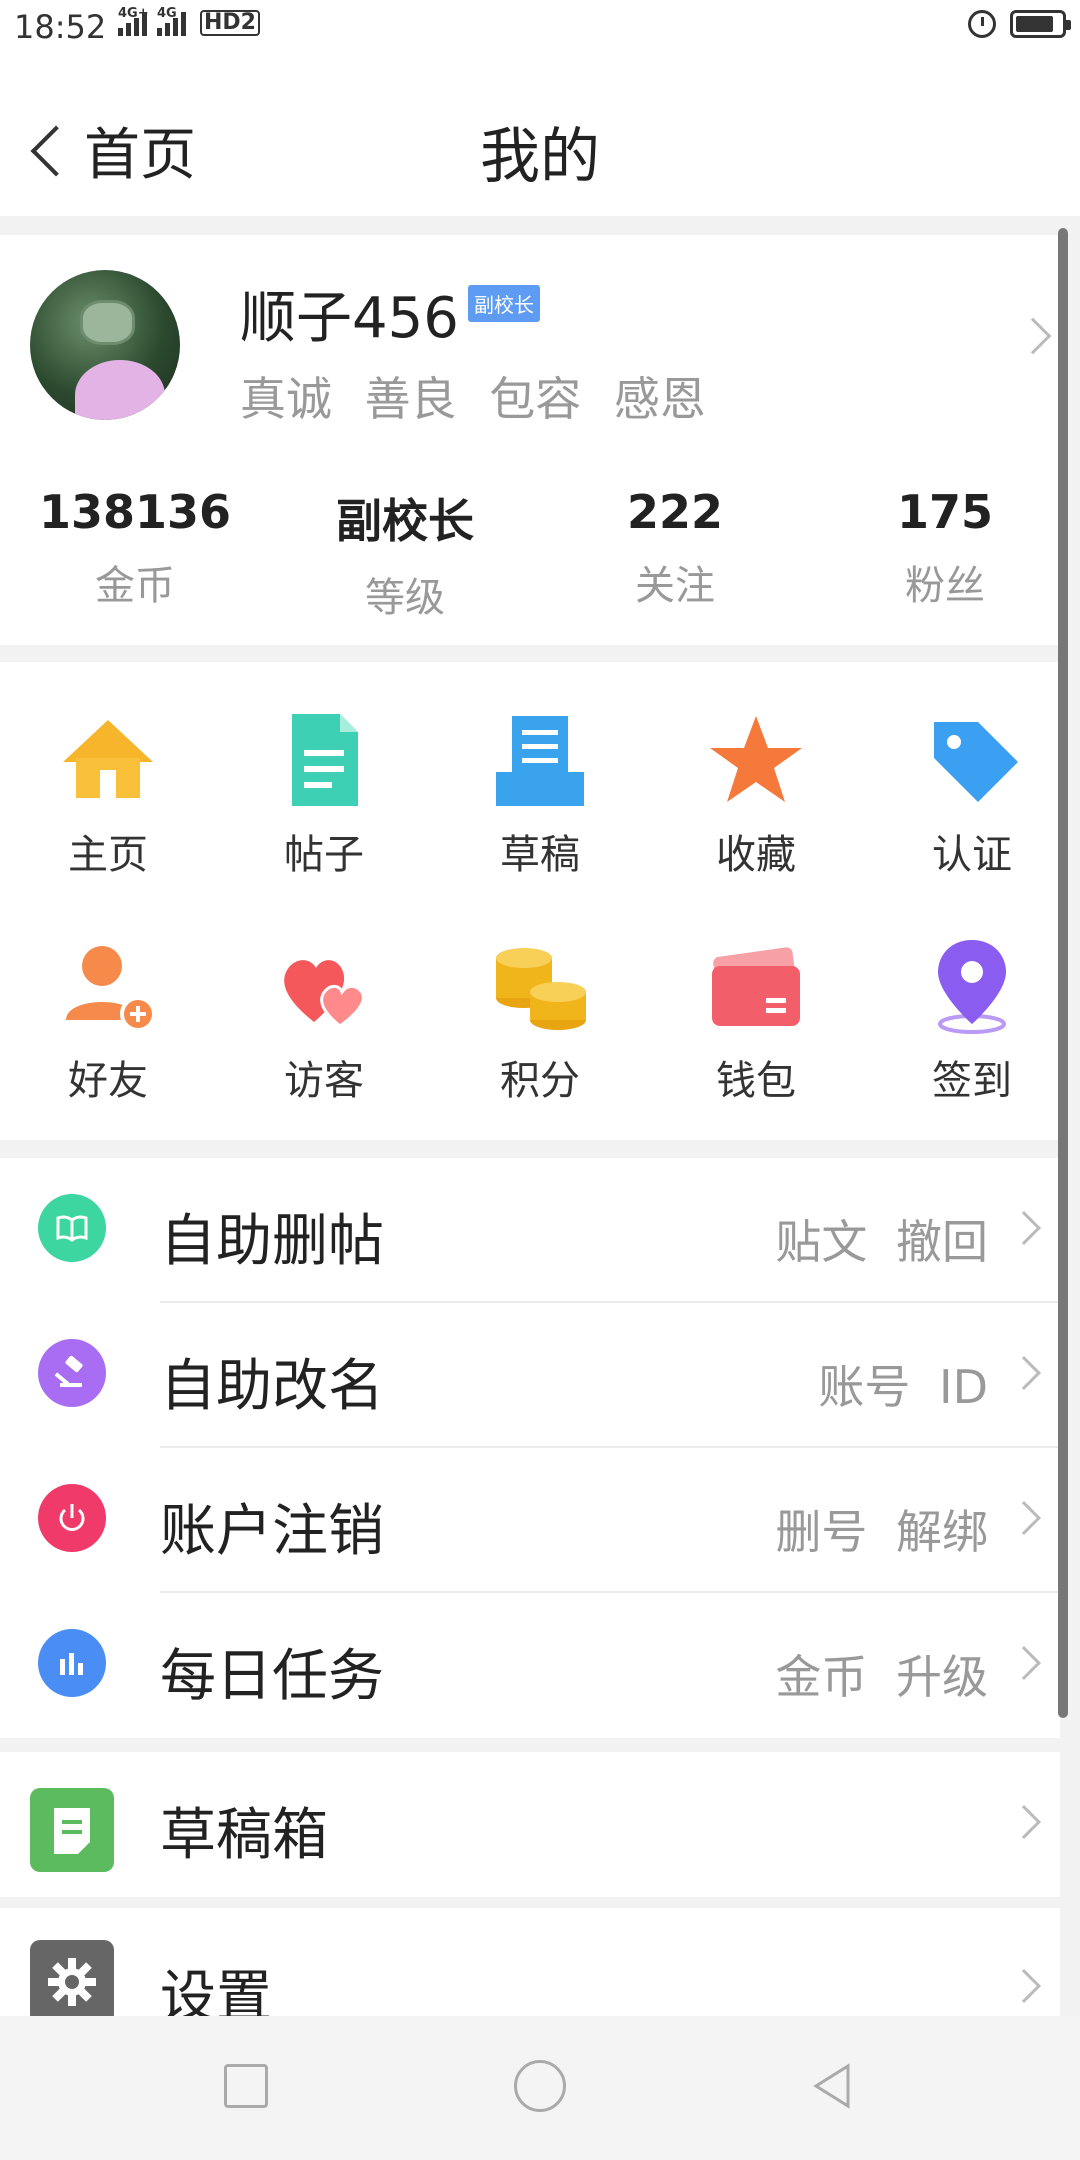  I want to click on stat-fans: 175 粉丝, so click(945, 554).